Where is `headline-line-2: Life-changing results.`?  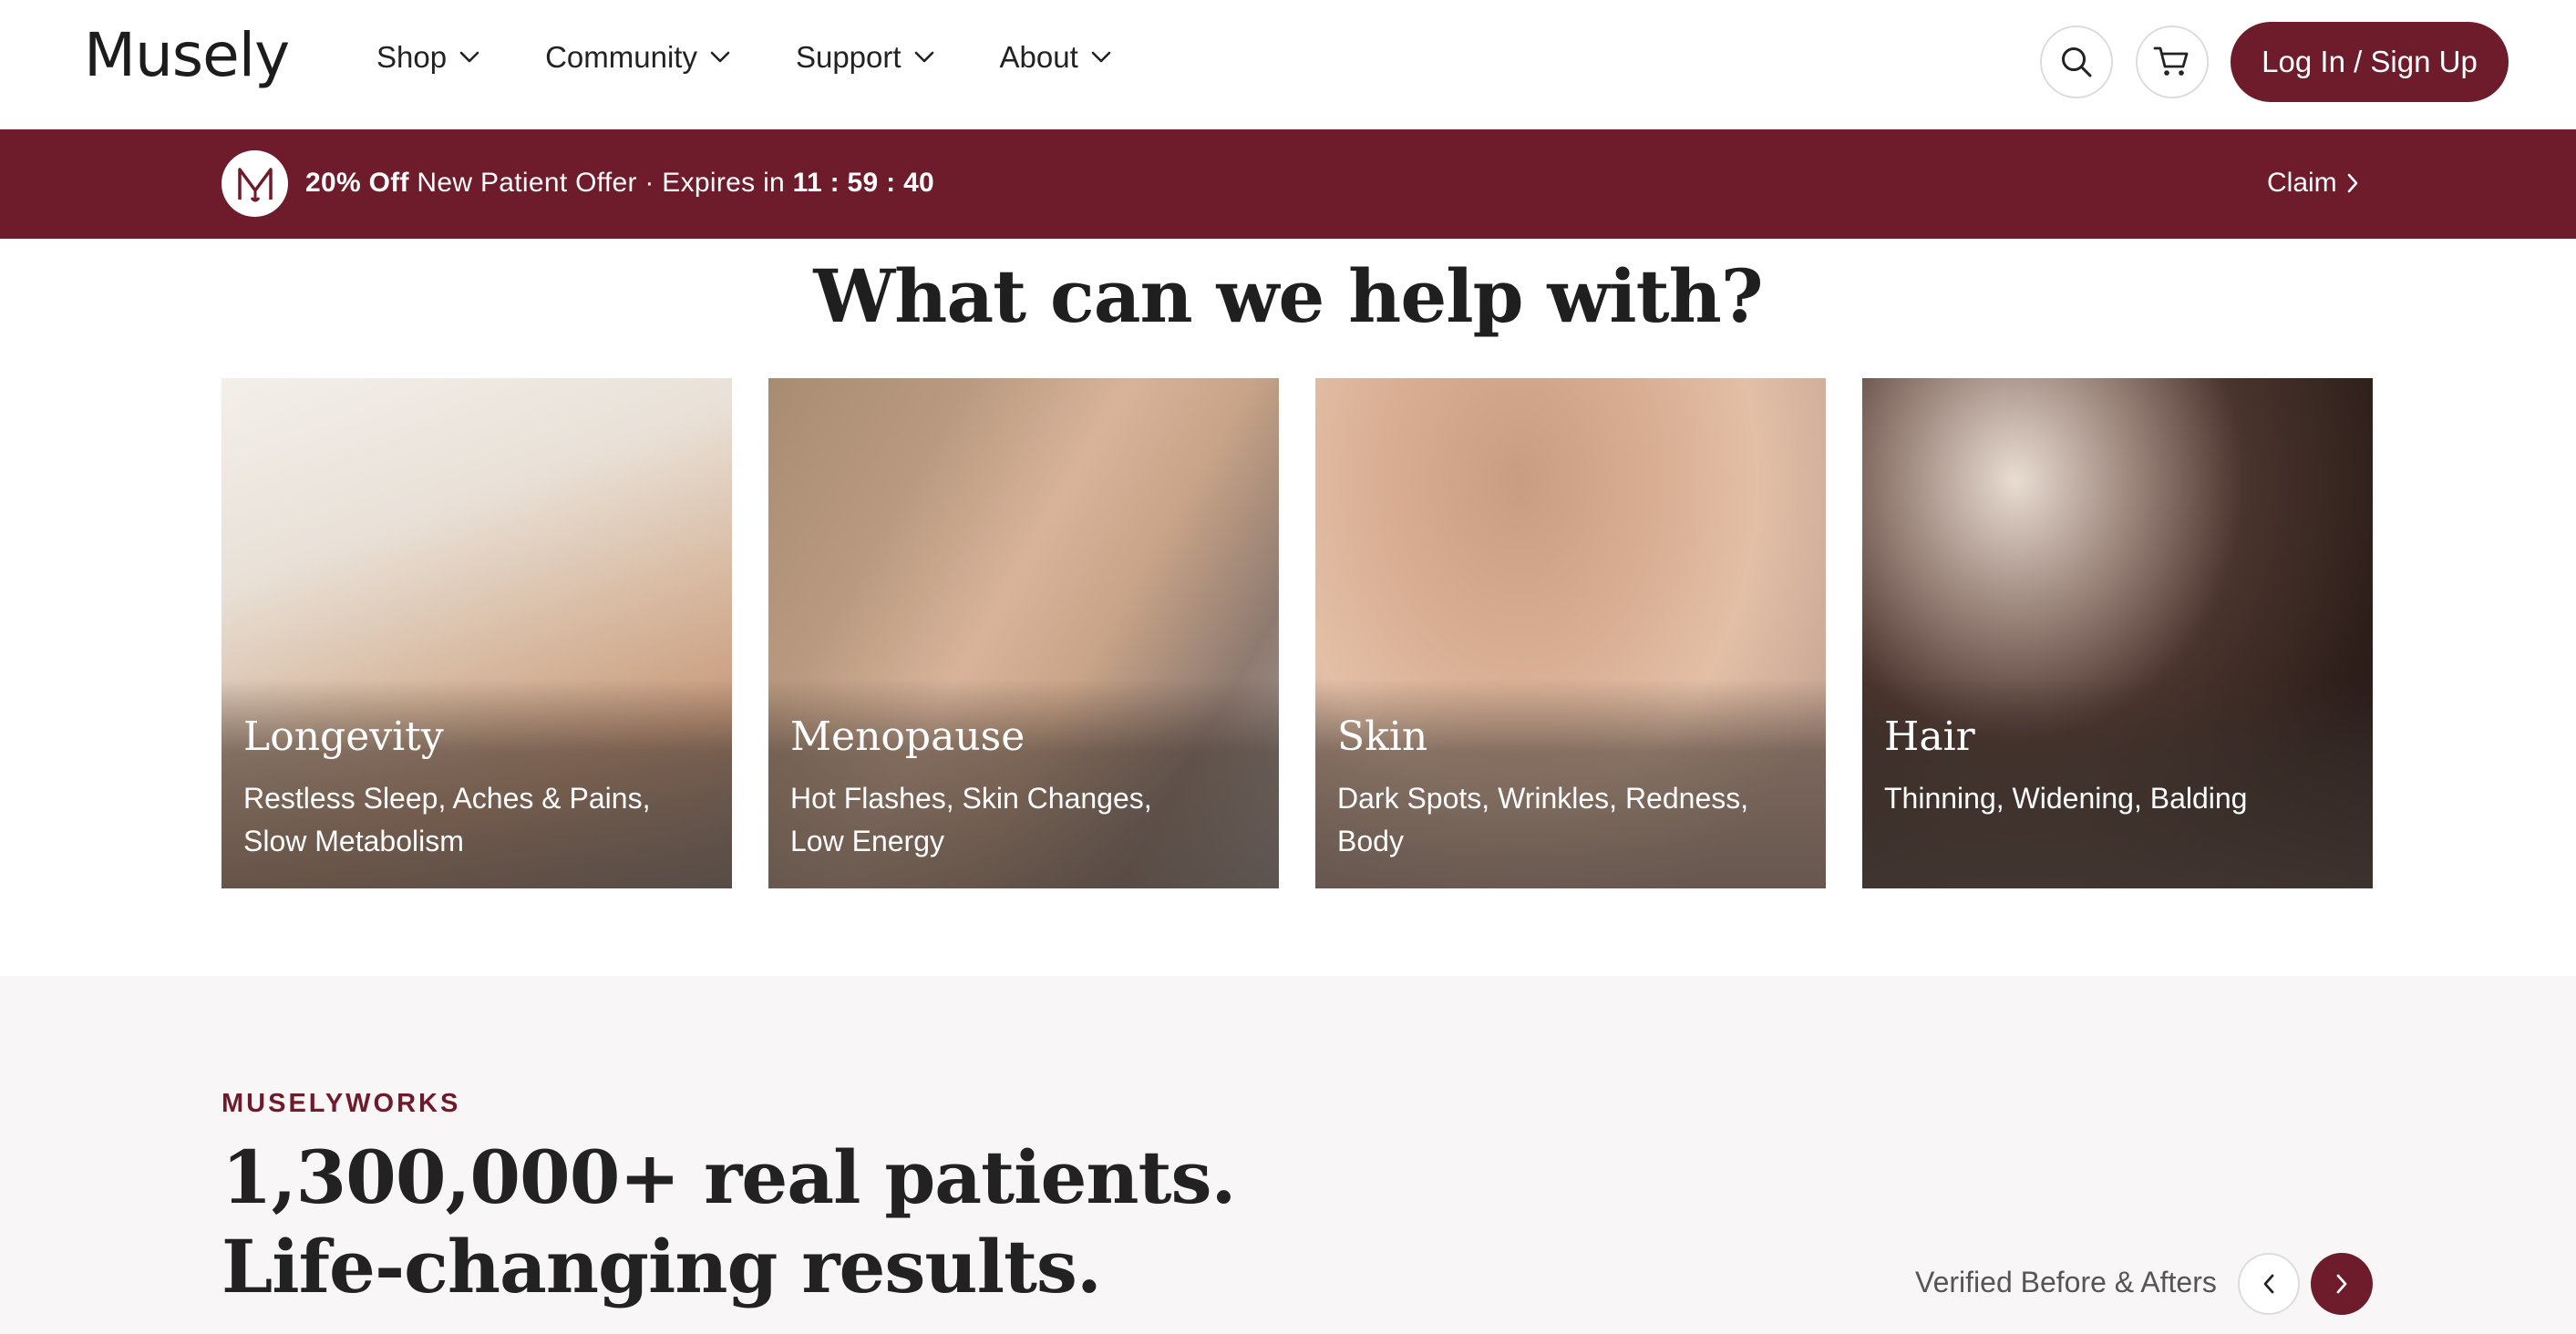
headline-line-2: Life-changing results. is located at coordinates (662, 1266).